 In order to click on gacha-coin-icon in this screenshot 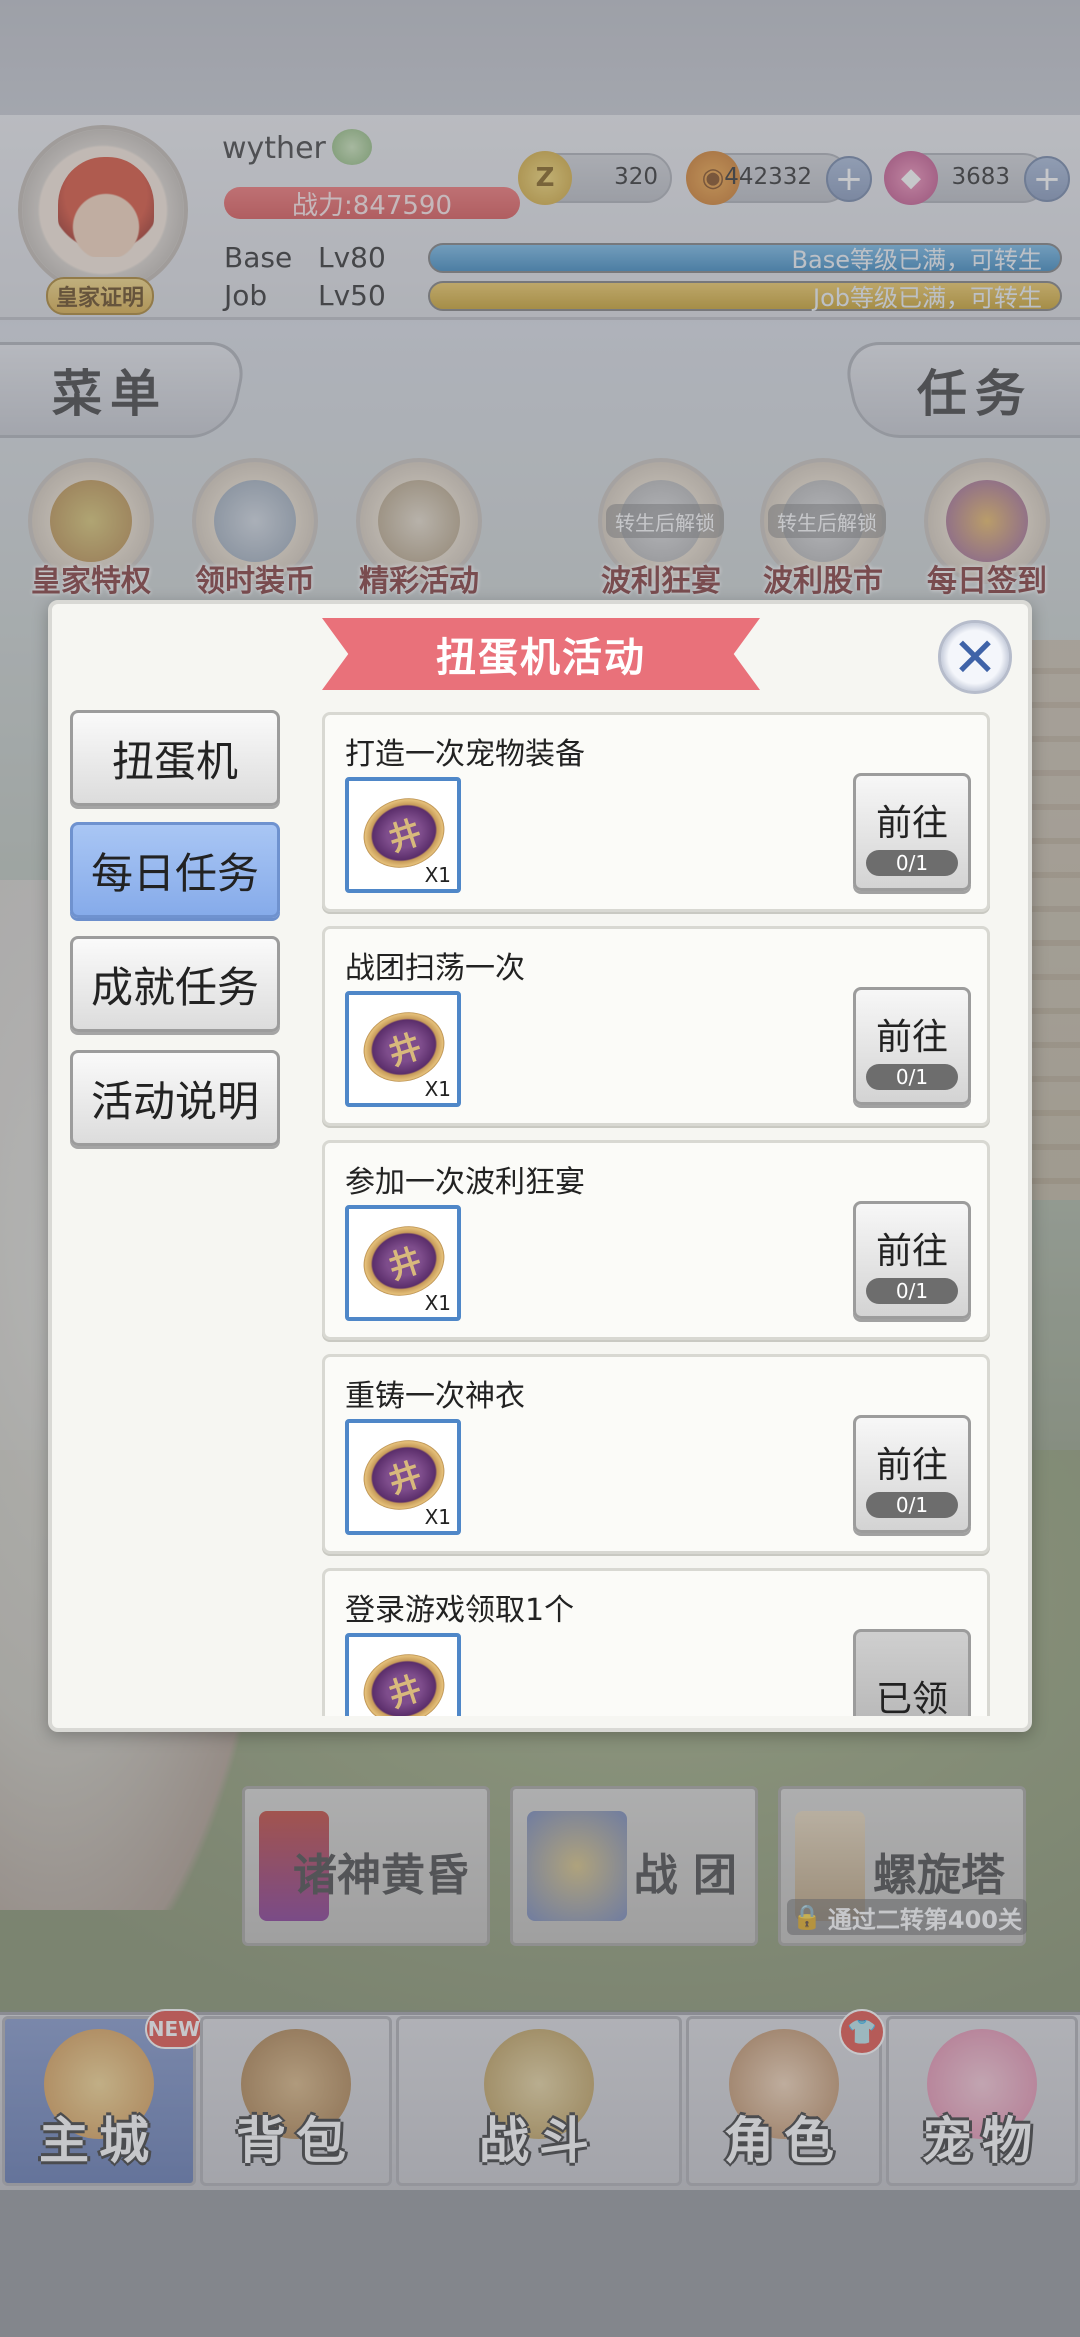, I will do `click(404, 1679)`.